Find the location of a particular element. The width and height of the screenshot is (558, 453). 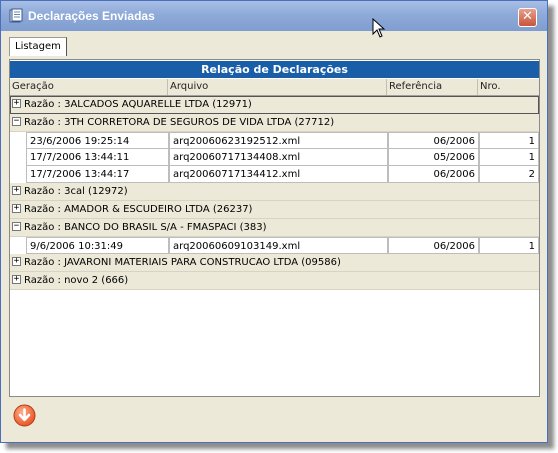

column-header-referencia: Referência is located at coordinates (432, 87).